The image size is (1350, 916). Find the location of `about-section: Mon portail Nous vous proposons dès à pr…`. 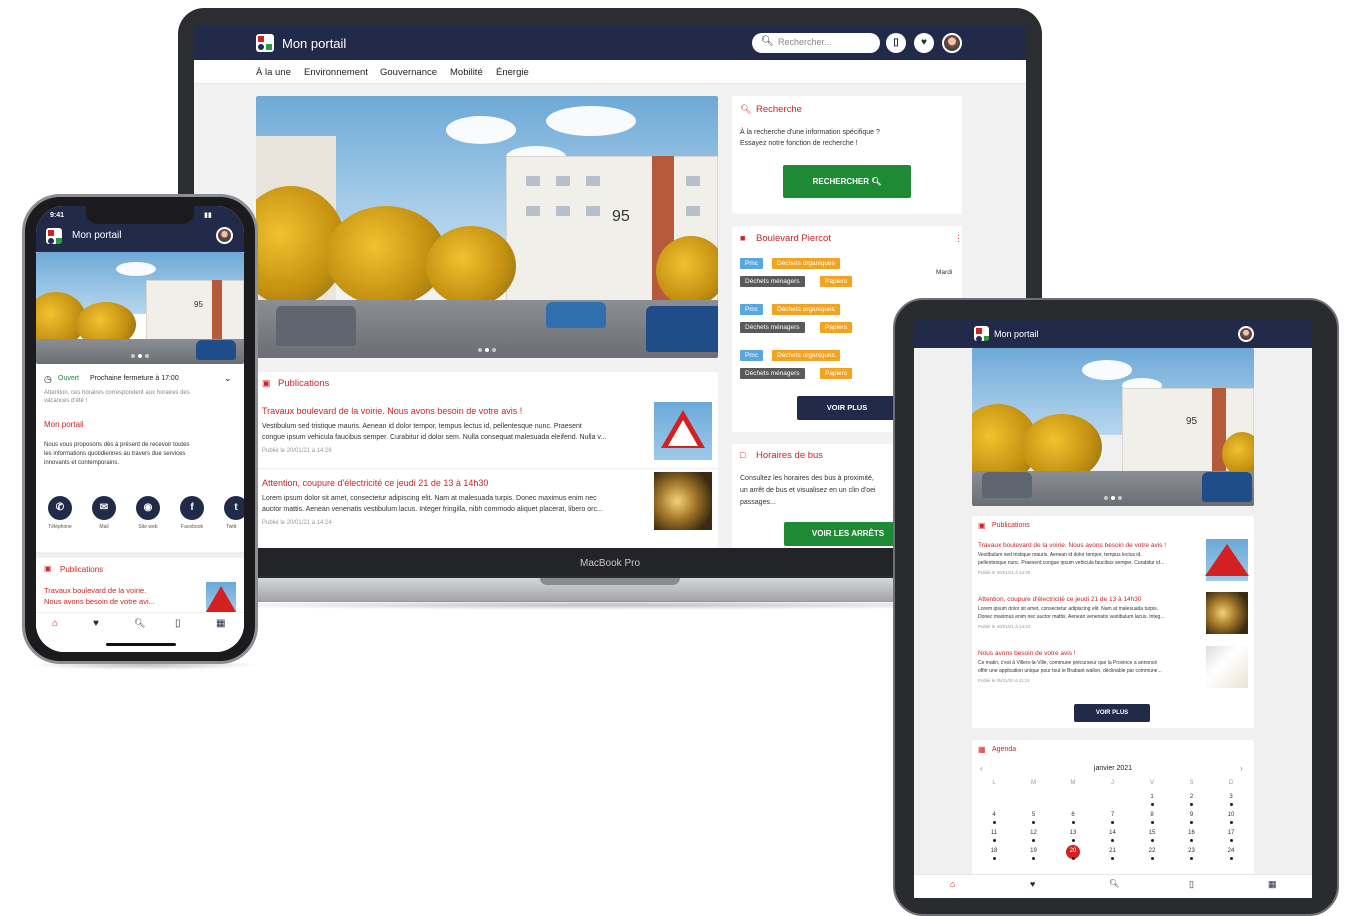

about-section: Mon portail Nous vous proposons dès à pr… is located at coordinates (140, 451).